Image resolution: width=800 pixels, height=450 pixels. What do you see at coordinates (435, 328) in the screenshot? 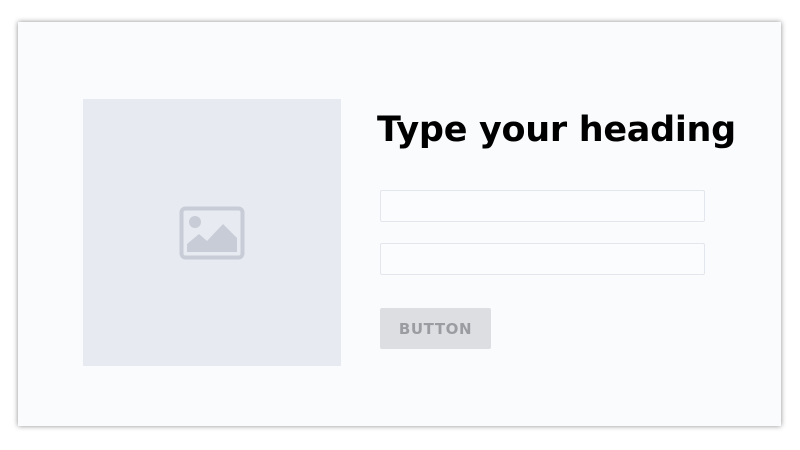
I see `submit-button: BUTTON` at bounding box center [435, 328].